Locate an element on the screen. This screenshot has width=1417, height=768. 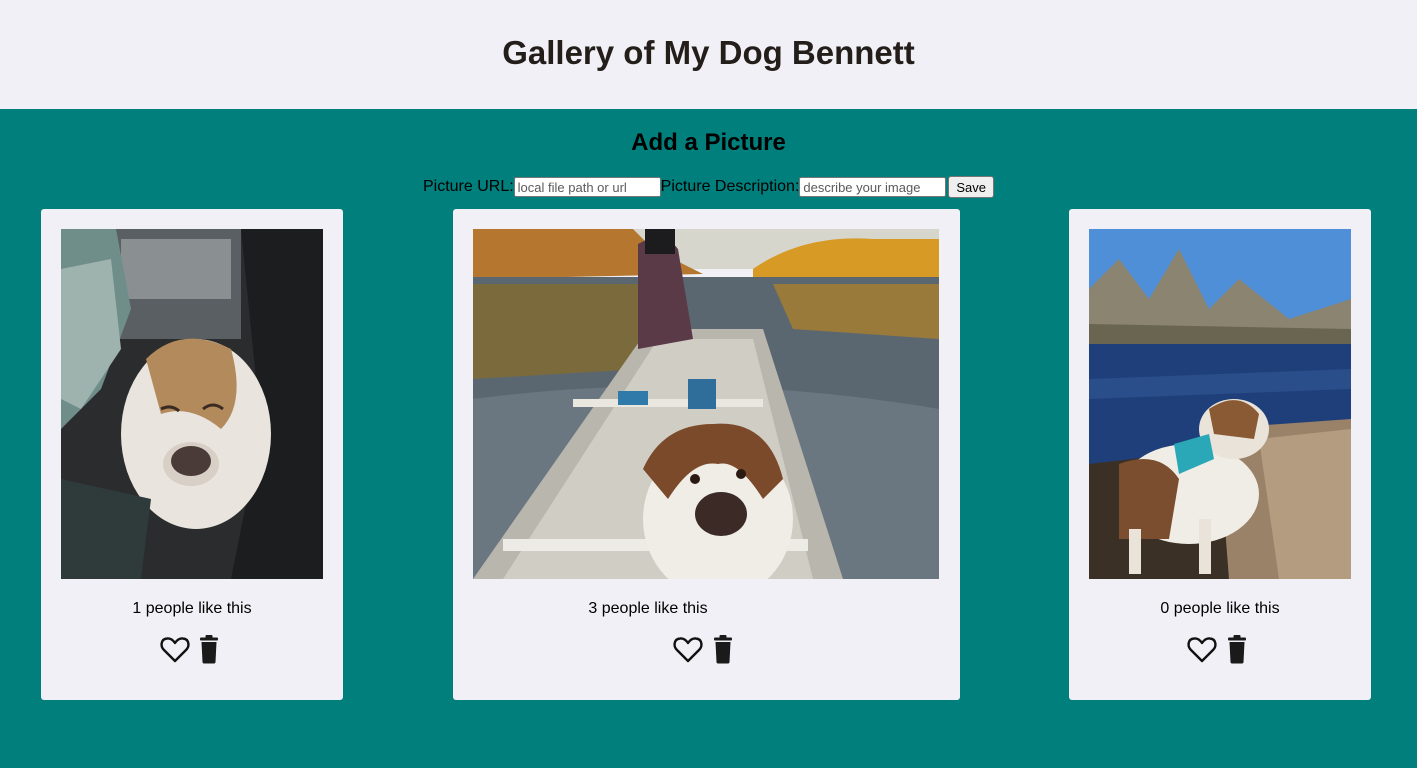
add-picture-form: Picture URL: Picture Description: Save is located at coordinates (708, 187).